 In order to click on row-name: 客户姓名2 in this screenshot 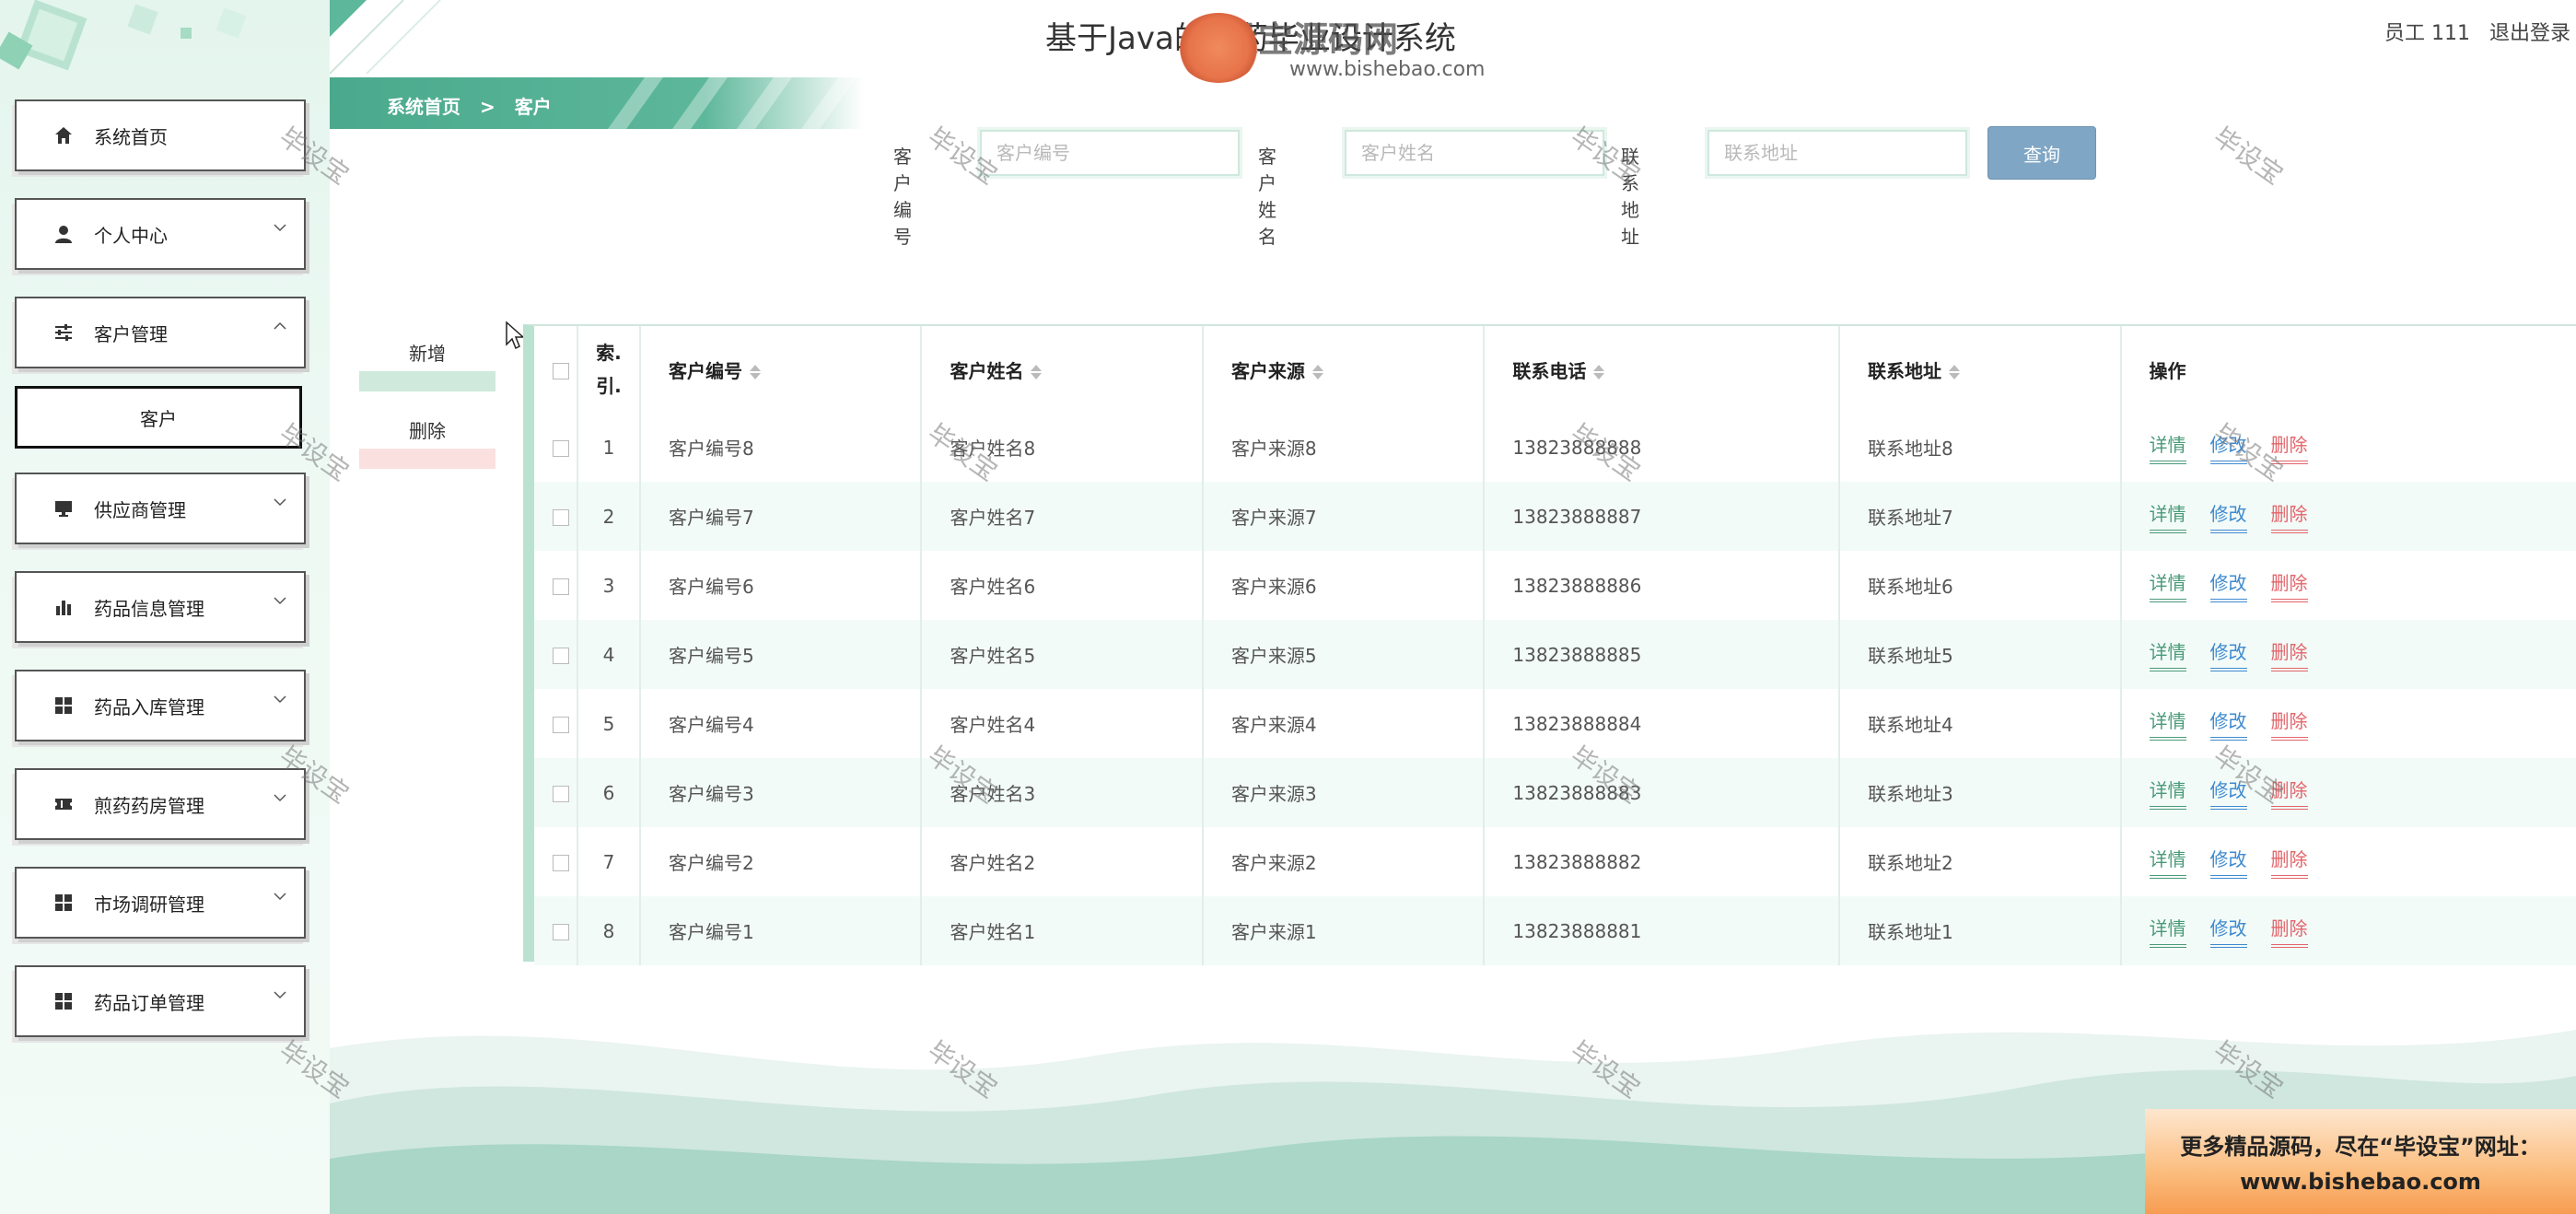, I will do `click(1062, 861)`.